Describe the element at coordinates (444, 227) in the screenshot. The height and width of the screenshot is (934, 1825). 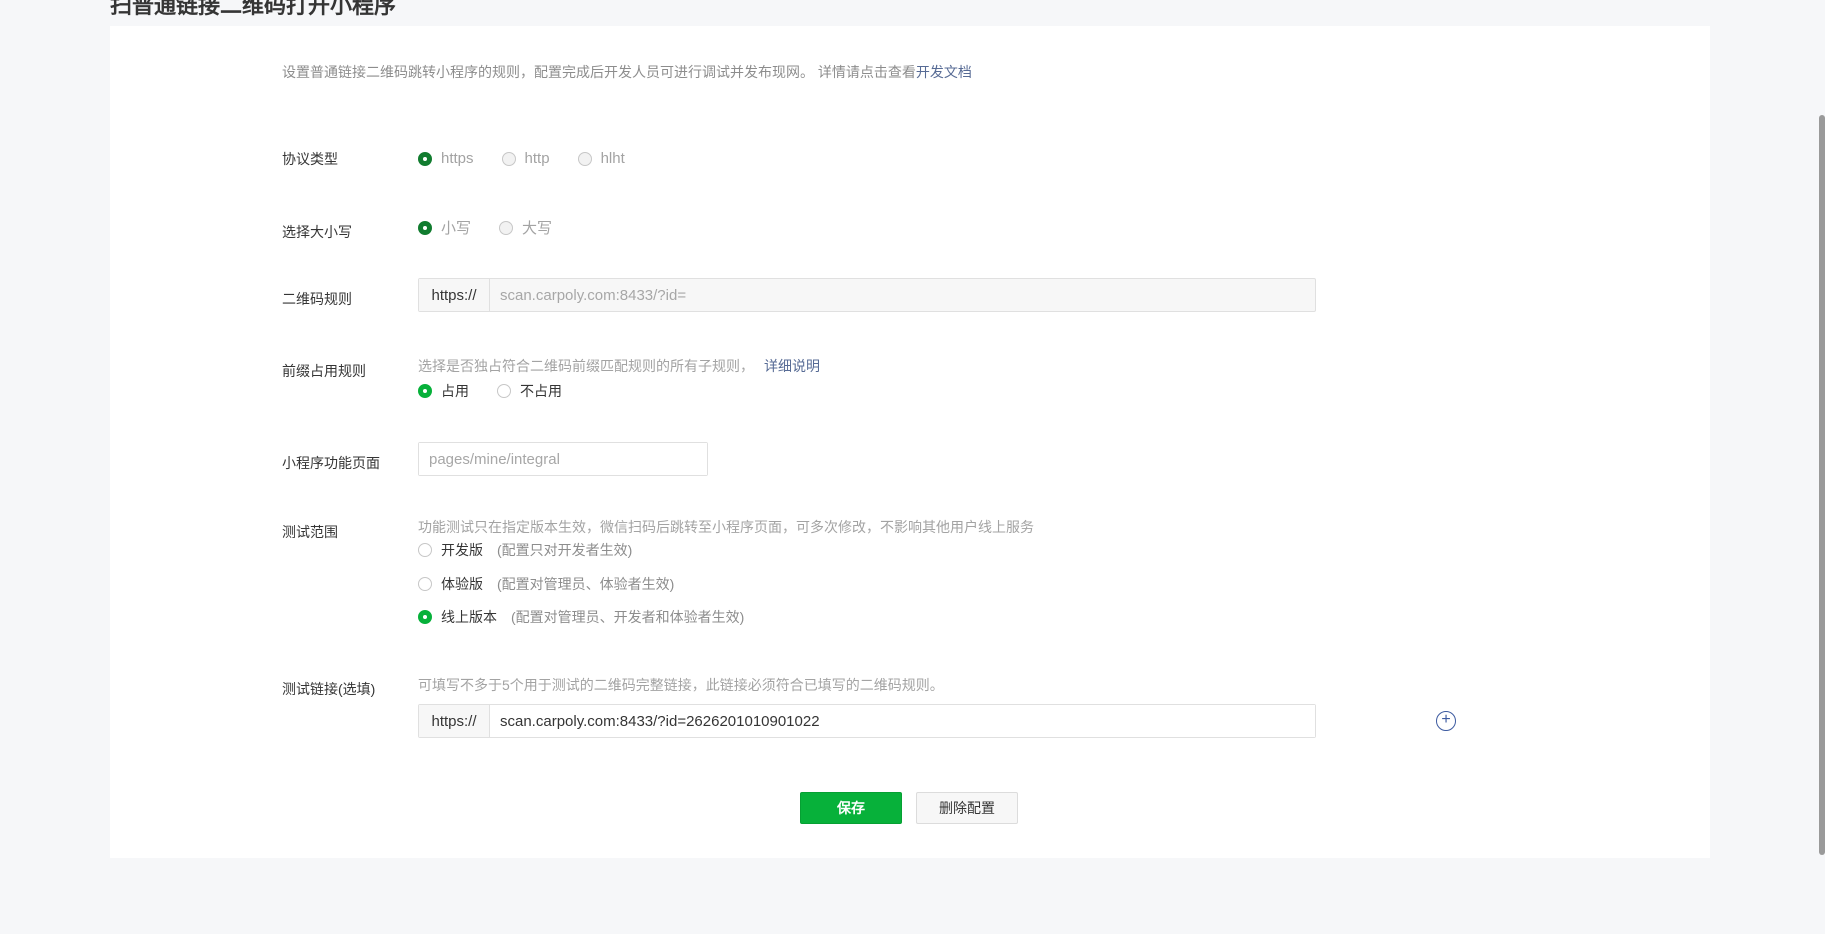
I see `case-option-lower: 小写` at that location.